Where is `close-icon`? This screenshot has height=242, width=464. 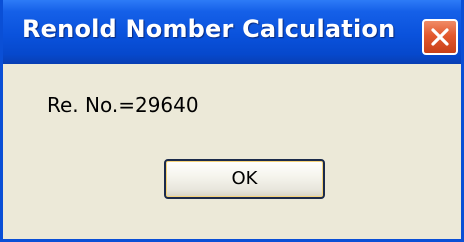
close-icon is located at coordinates (440, 37).